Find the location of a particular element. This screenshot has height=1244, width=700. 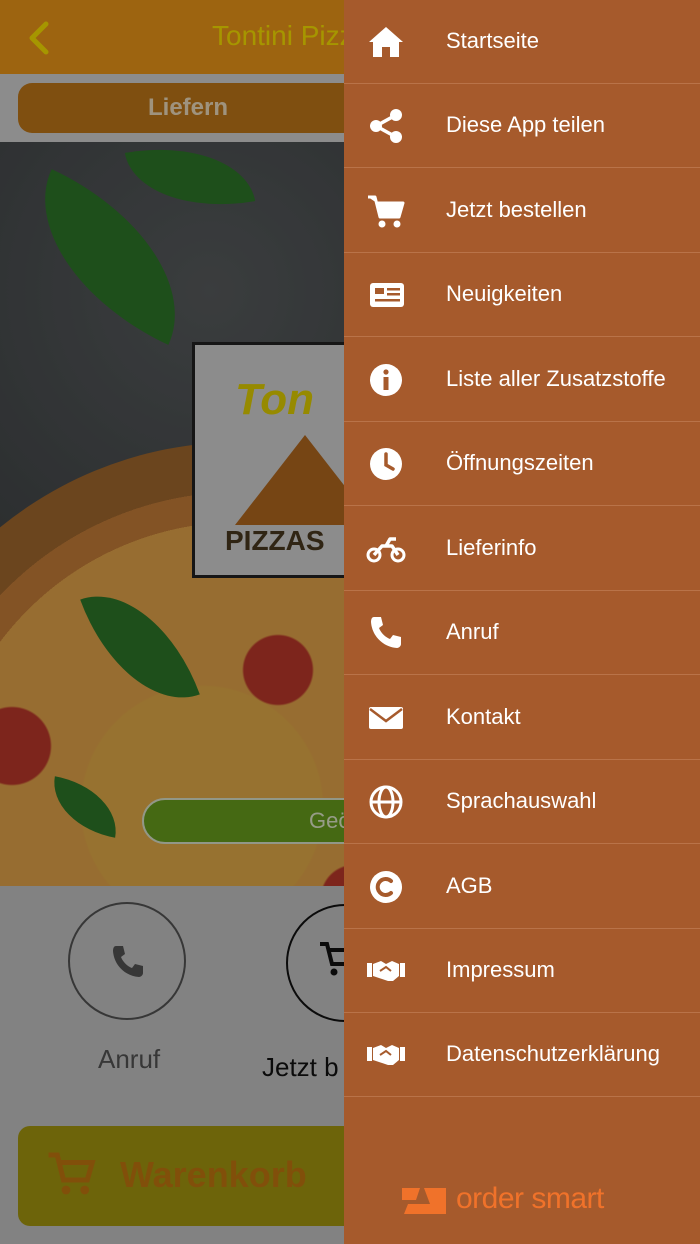

clock-icon is located at coordinates (386, 464).